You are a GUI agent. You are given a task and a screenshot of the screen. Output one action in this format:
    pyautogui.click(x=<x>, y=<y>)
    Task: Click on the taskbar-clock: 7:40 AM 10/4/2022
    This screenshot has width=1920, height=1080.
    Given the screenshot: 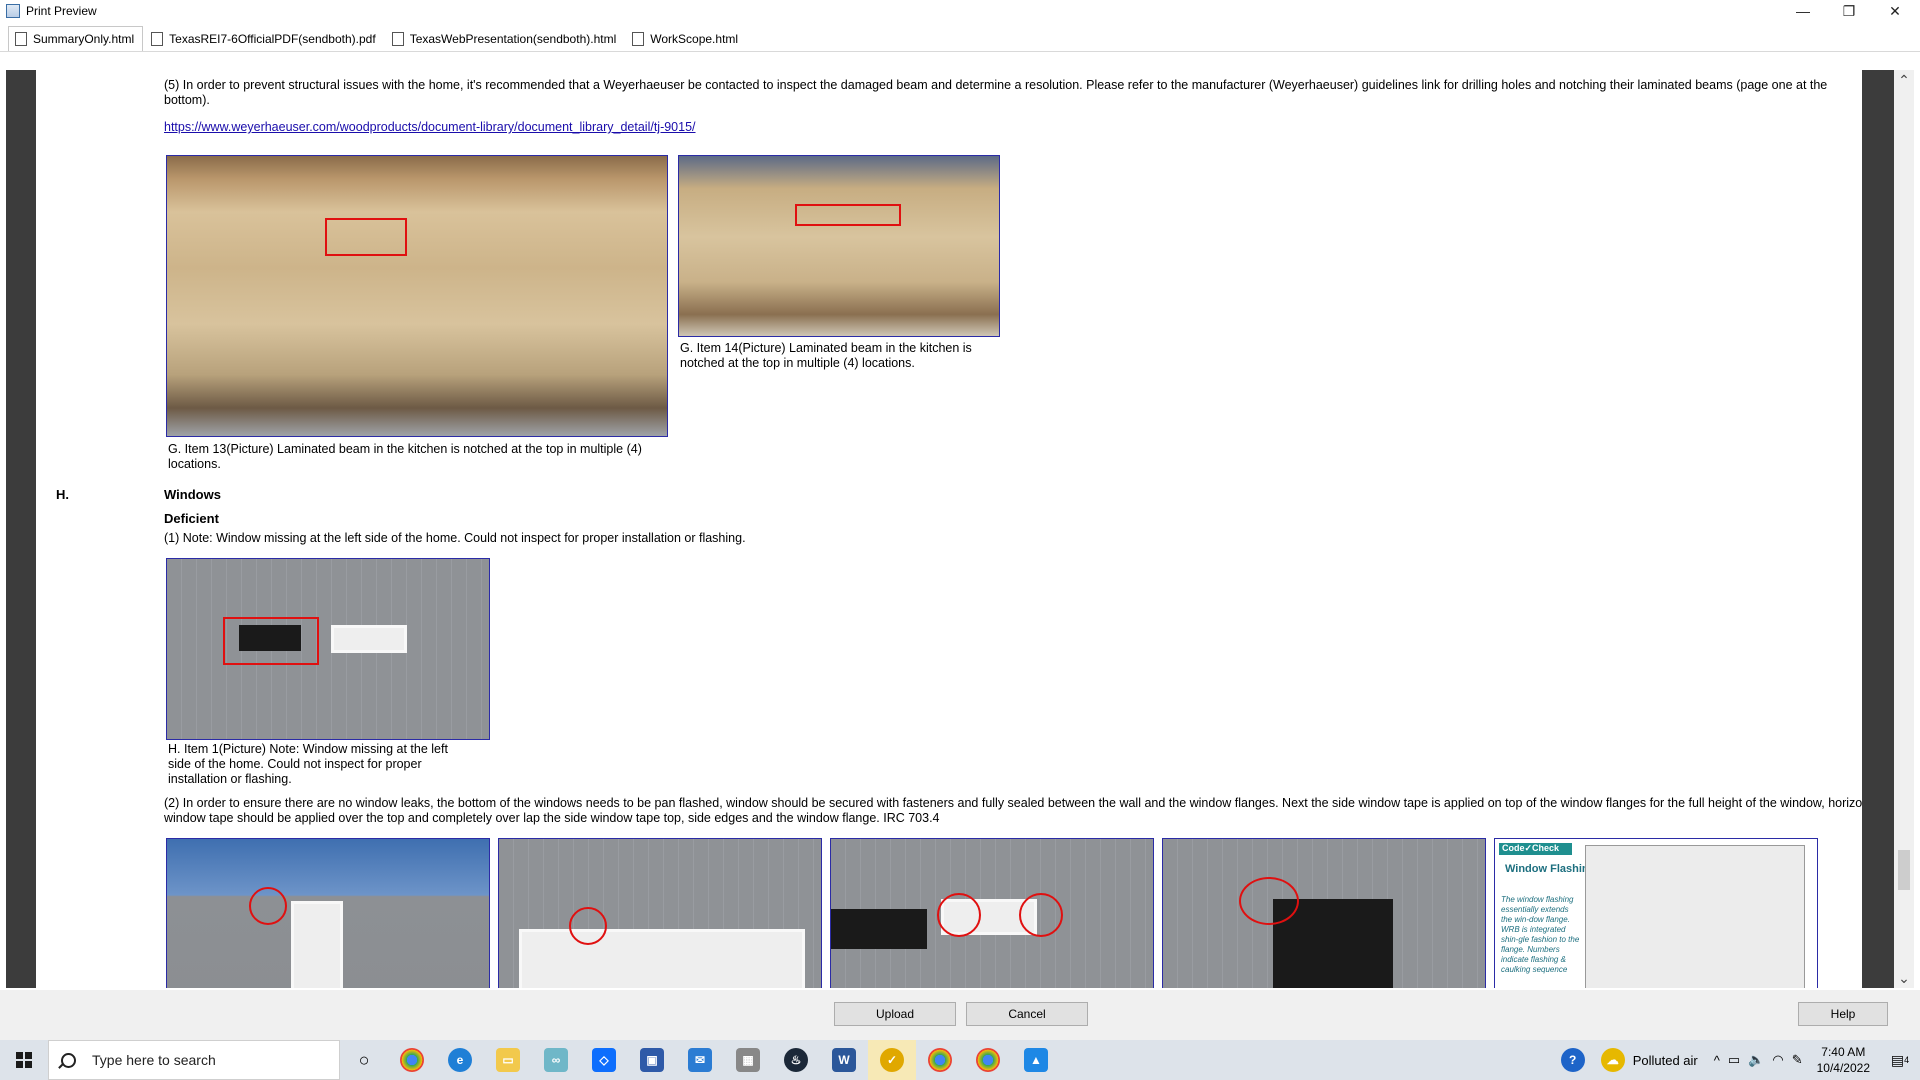 What is the action you would take?
    pyautogui.click(x=1843, y=1060)
    